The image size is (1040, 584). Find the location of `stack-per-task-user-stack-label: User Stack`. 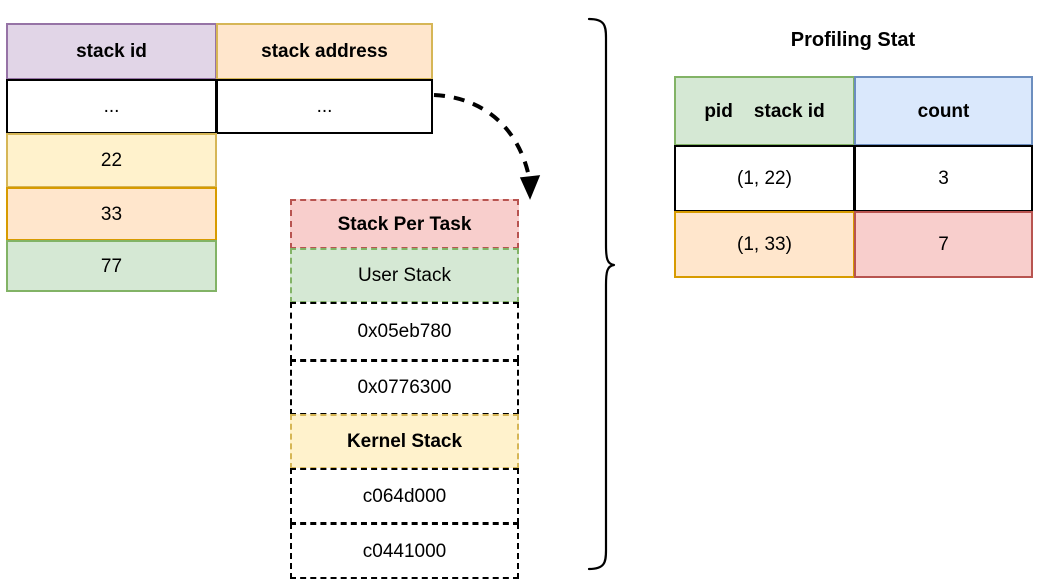

stack-per-task-user-stack-label: User Stack is located at coordinates (404, 275).